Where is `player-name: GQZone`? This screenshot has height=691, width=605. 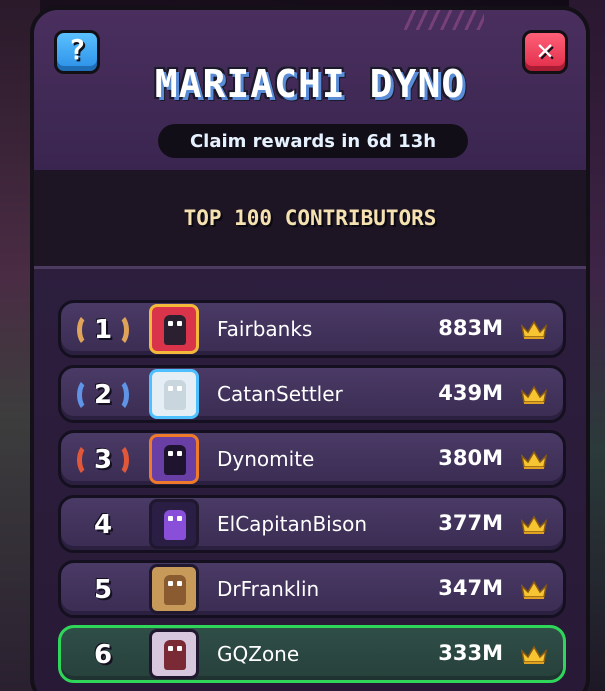
player-name: GQZone is located at coordinates (258, 654).